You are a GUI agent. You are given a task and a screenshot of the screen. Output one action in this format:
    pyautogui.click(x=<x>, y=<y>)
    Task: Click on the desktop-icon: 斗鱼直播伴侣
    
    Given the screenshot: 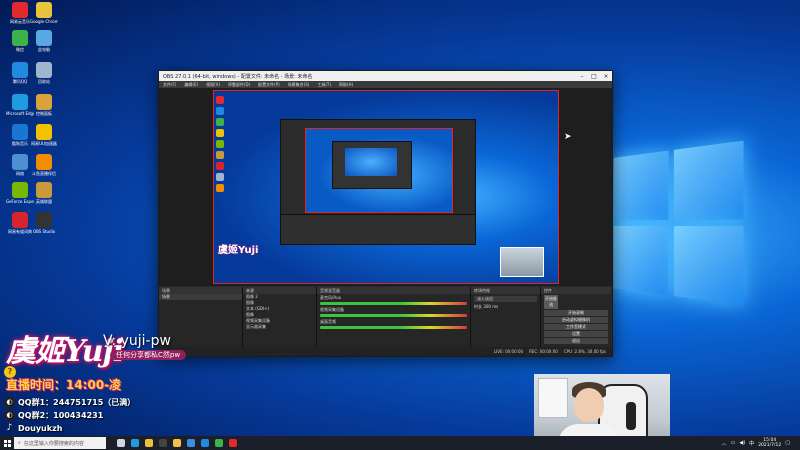 What is the action you would take?
    pyautogui.click(x=44, y=165)
    